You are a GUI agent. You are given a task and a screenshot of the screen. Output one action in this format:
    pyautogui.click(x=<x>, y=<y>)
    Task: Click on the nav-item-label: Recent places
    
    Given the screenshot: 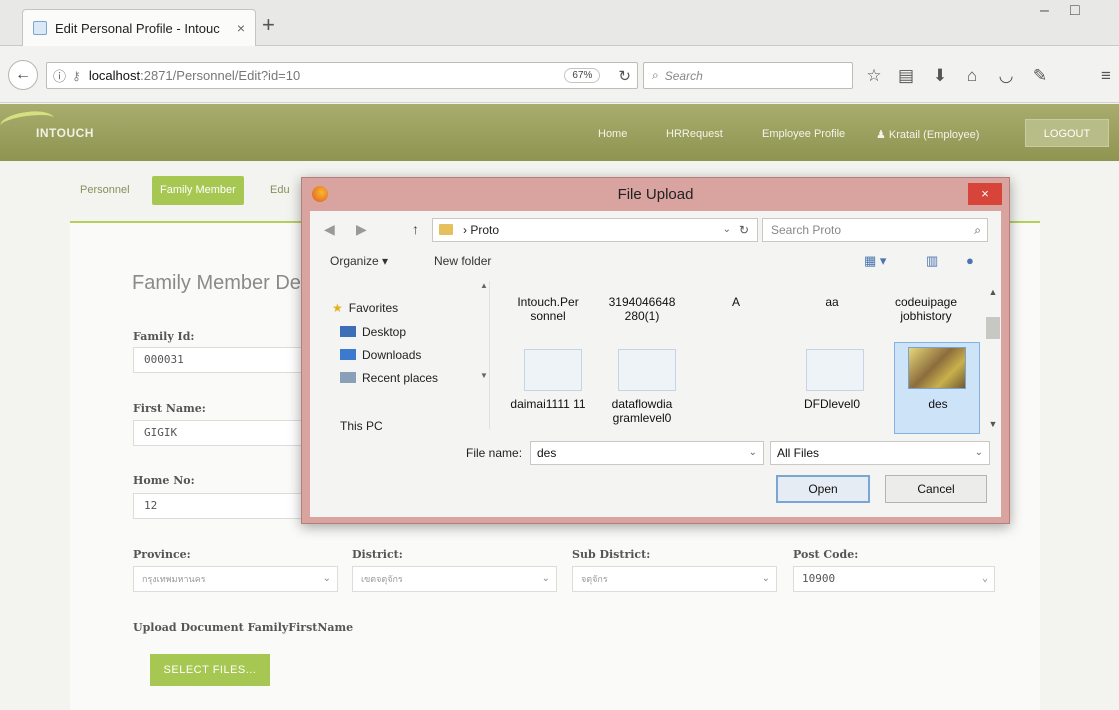 What is the action you would take?
    pyautogui.click(x=400, y=378)
    